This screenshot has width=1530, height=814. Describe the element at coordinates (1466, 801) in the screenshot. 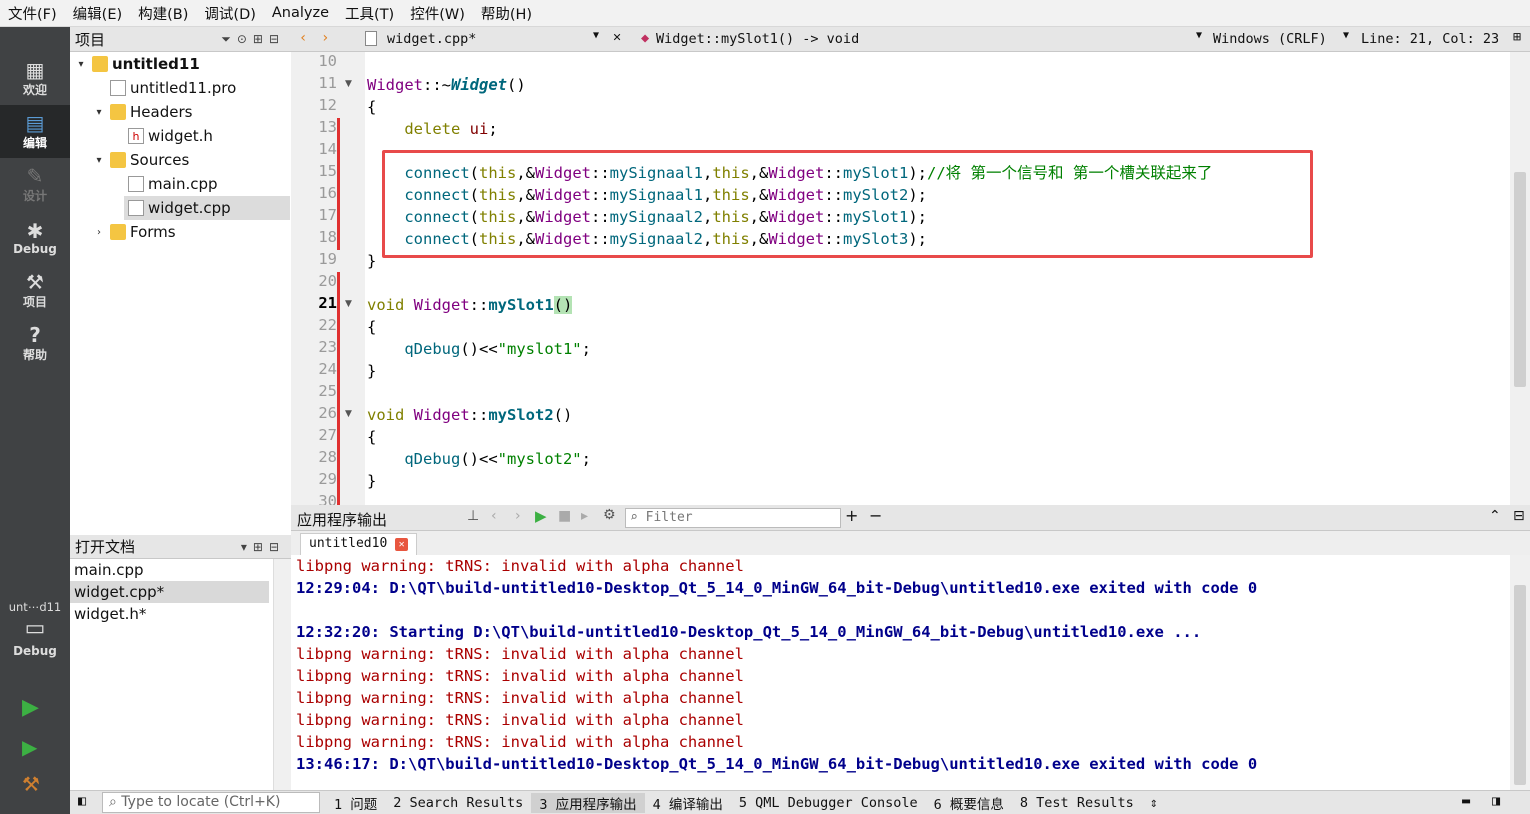

I see `progress-toggle-icon: ▬` at that location.